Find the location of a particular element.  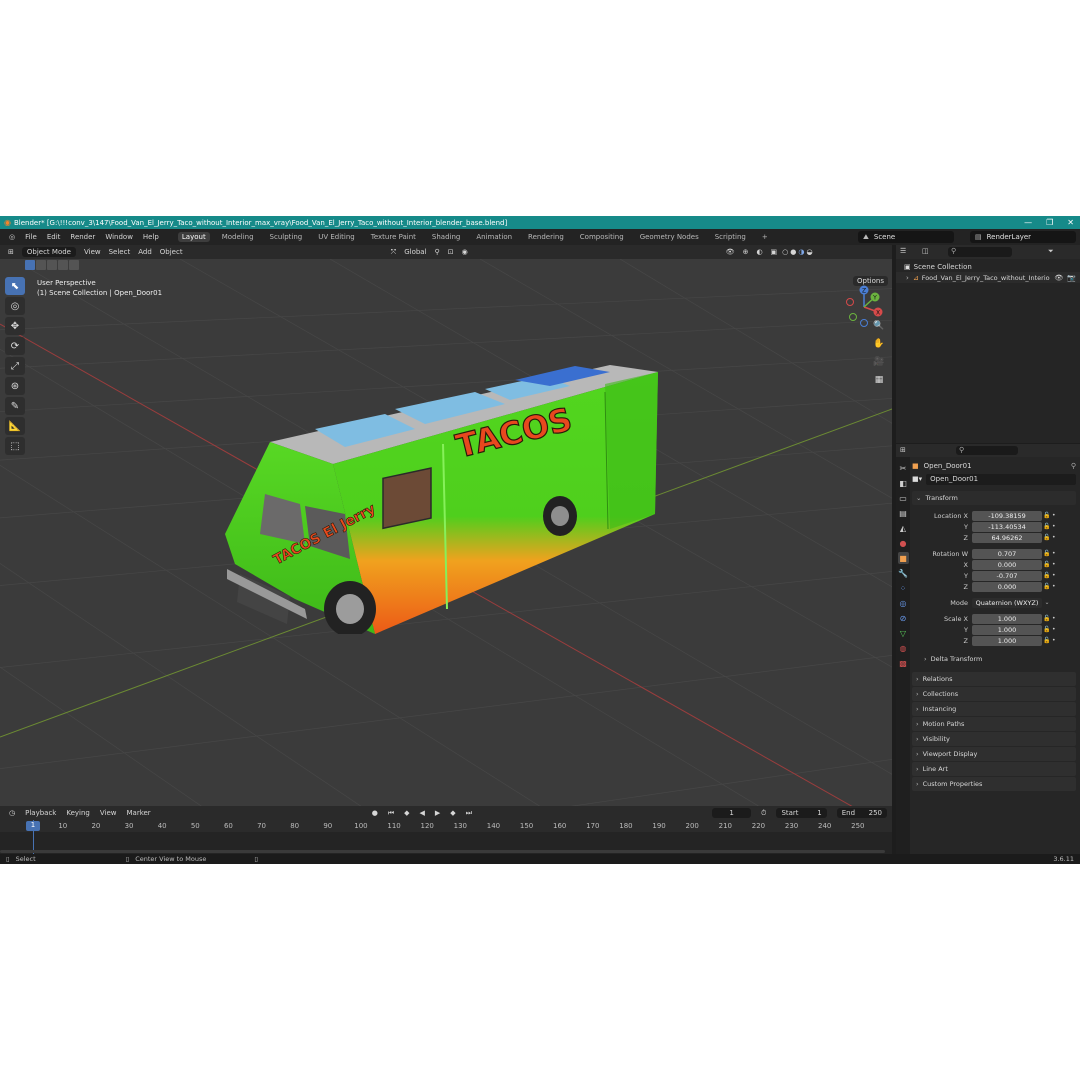

menu-view: View is located at coordinates (92, 252).